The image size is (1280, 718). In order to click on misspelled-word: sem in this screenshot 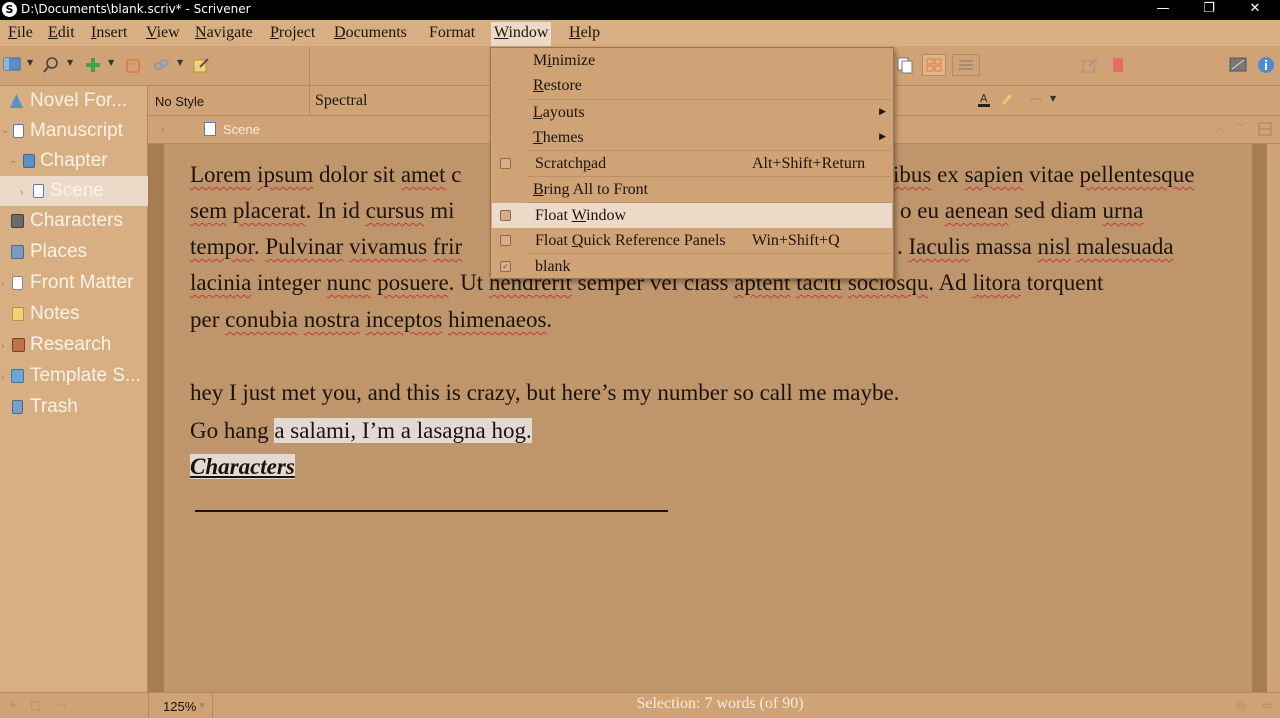, I will do `click(208, 210)`.